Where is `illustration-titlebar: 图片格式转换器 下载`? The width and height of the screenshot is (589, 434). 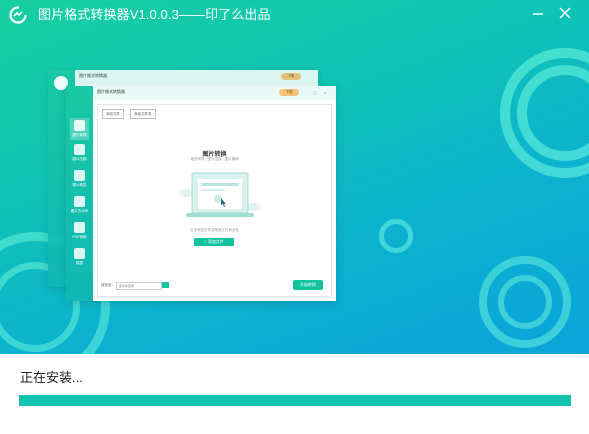 illustration-titlebar: 图片格式转换器 下载 is located at coordinates (196, 77).